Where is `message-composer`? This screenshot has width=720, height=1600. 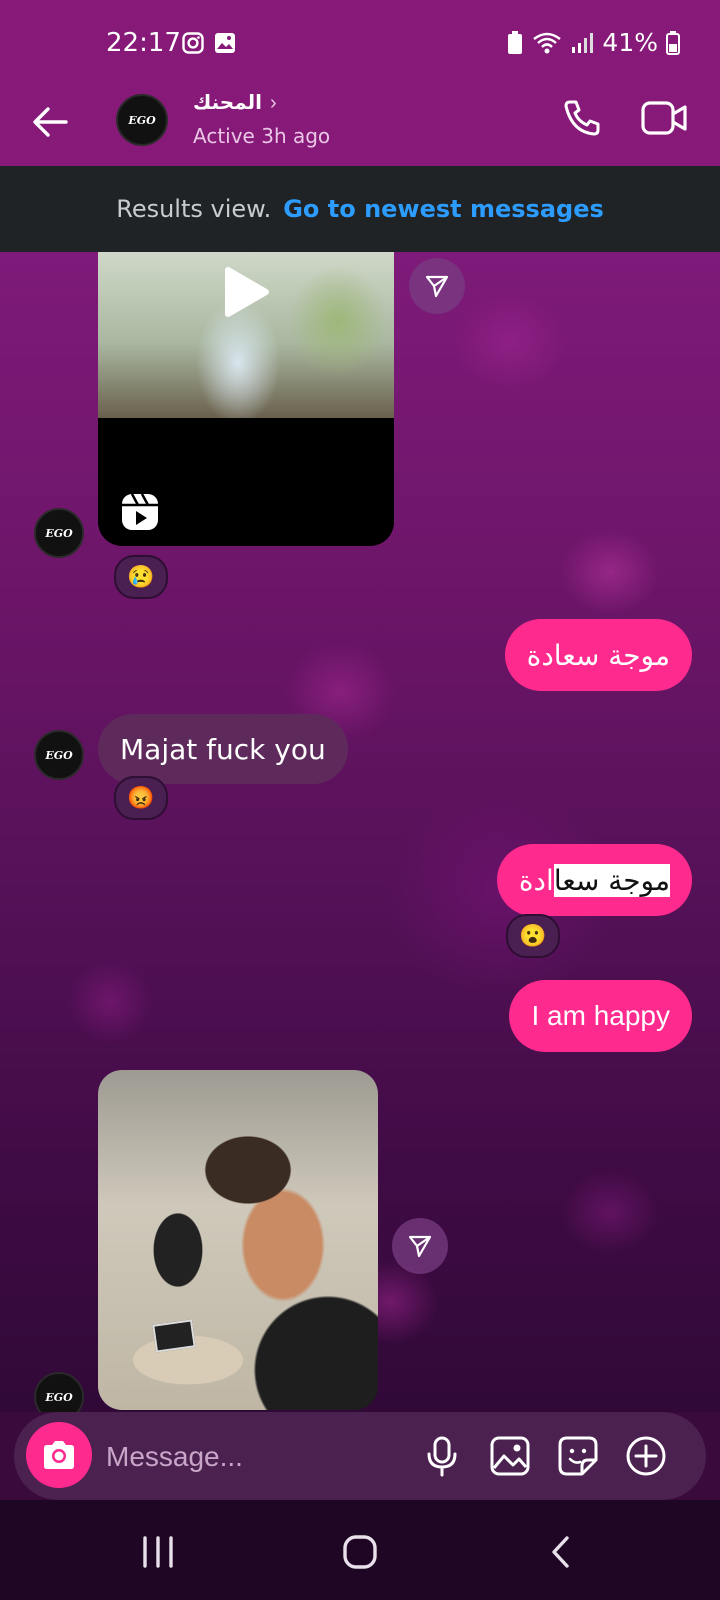
message-composer is located at coordinates (360, 1456).